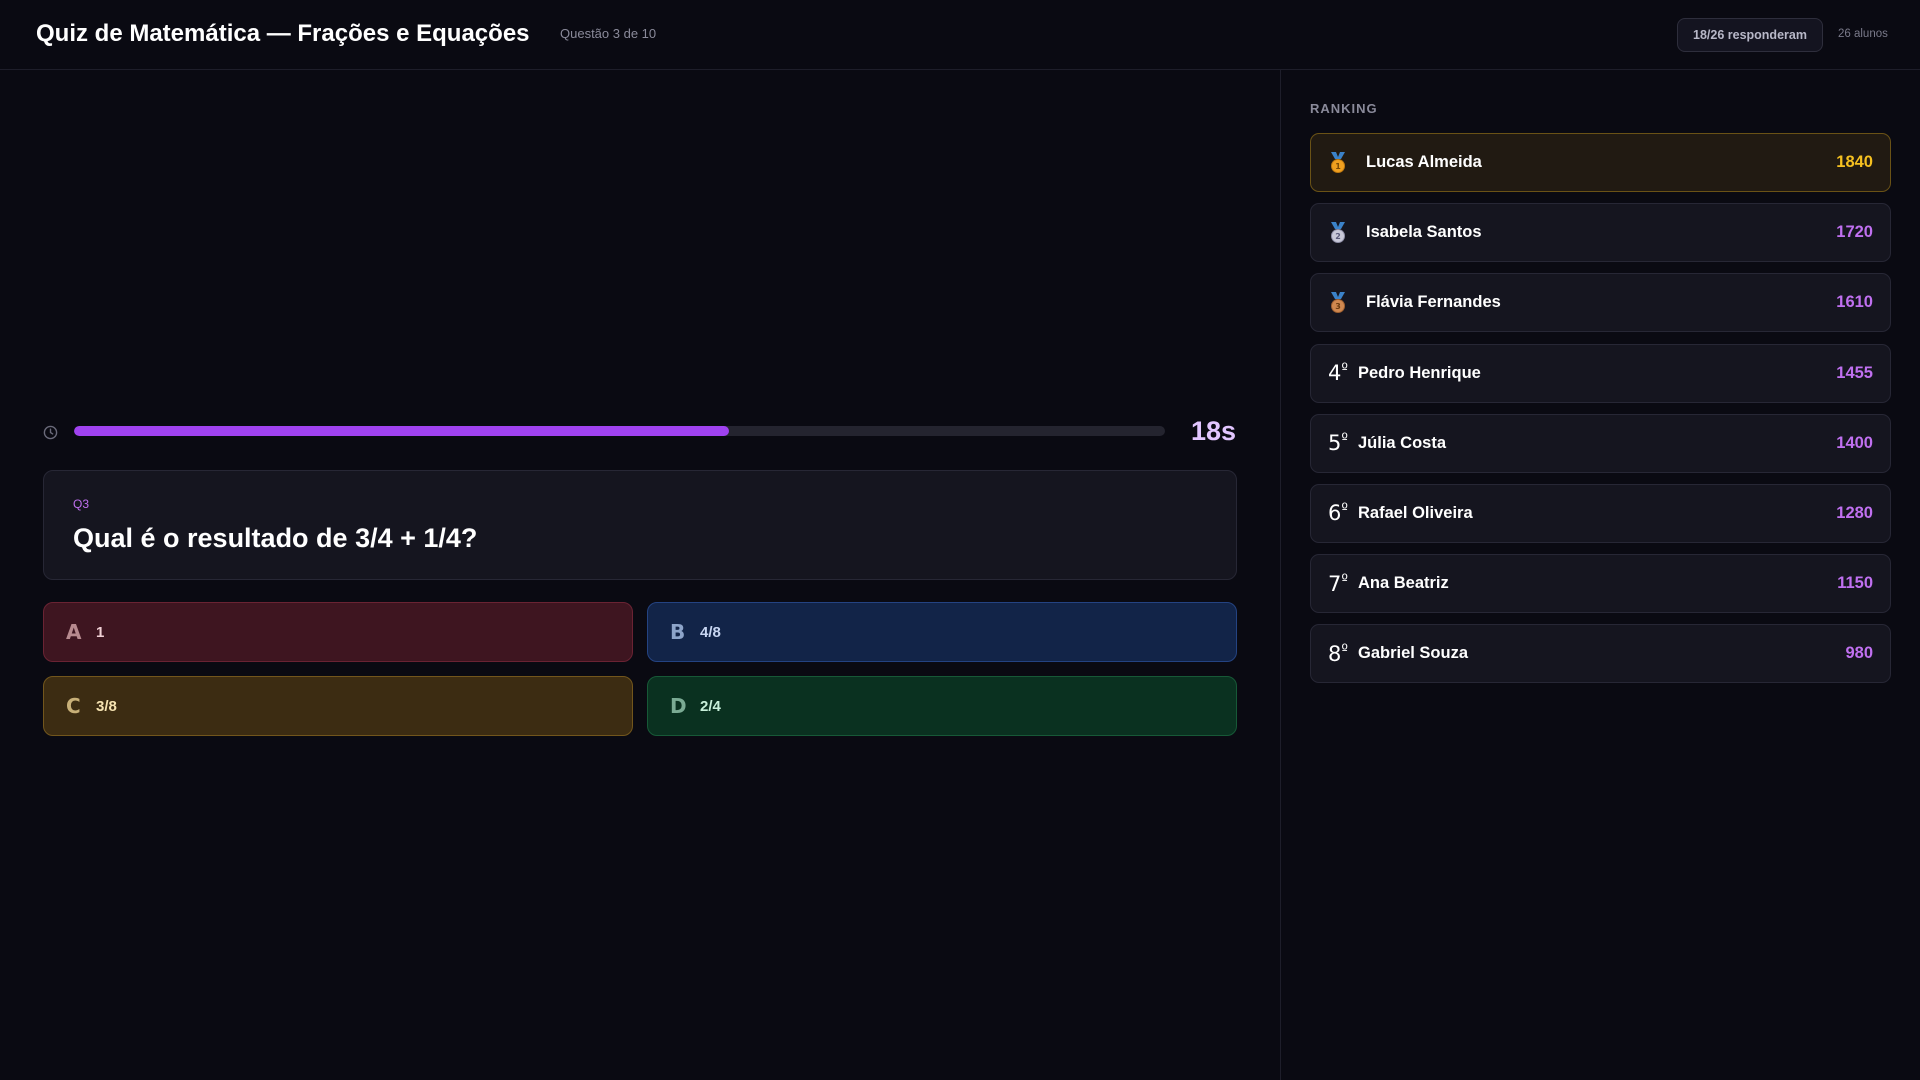  What do you see at coordinates (1854, 162) in the screenshot?
I see `player-score: 1840` at bounding box center [1854, 162].